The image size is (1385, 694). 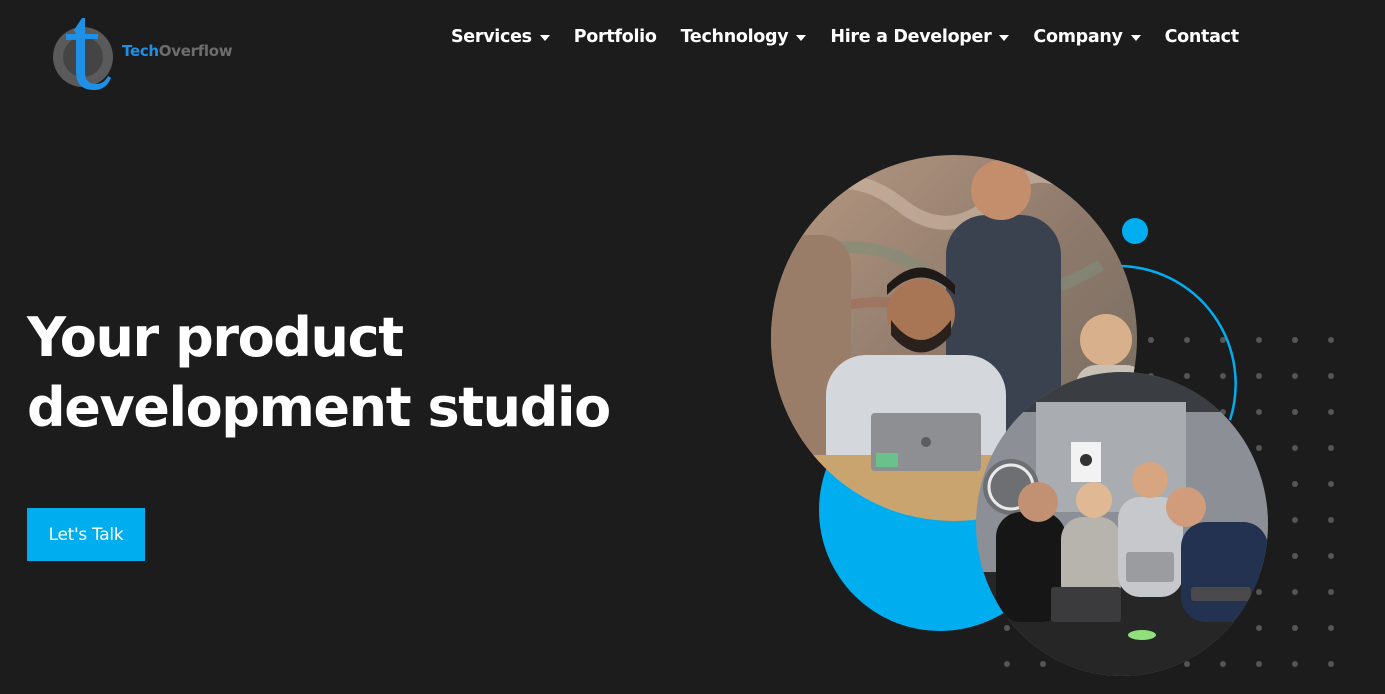 I want to click on hero-headline-line2: development studio, so click(x=319, y=407).